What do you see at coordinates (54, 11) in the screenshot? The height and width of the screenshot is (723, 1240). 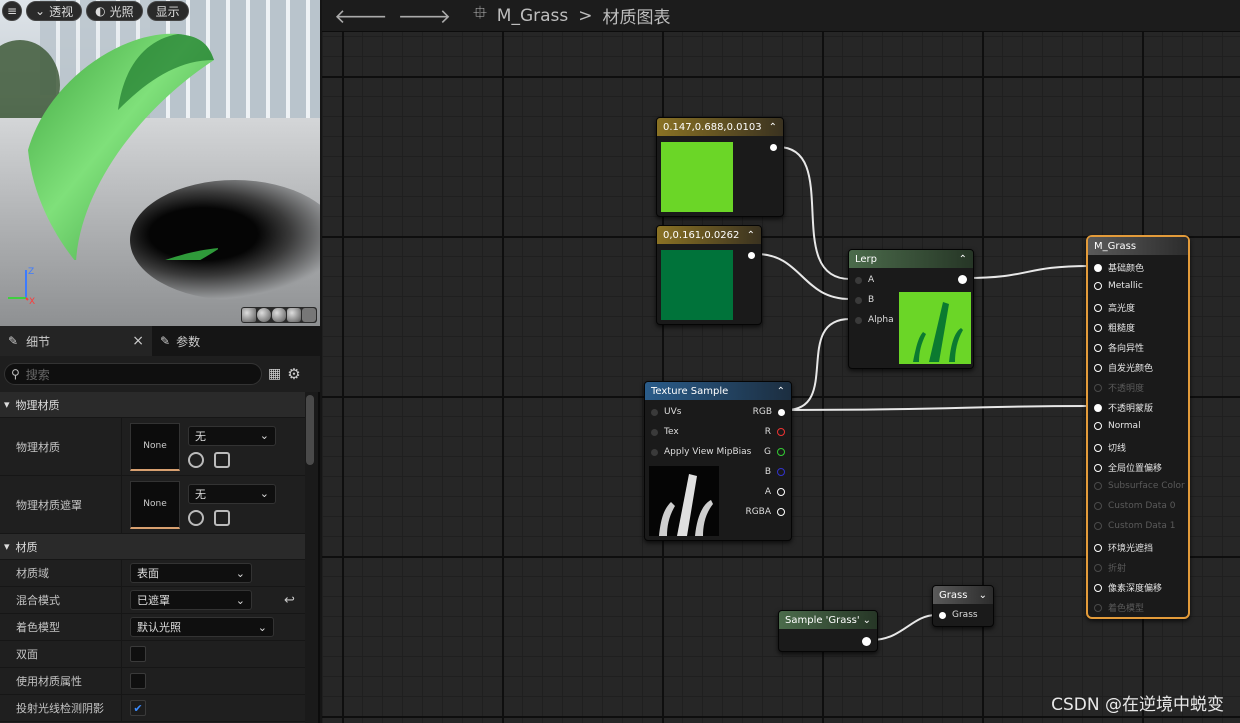 I see `perspective-button: ⌄ 透视` at bounding box center [54, 11].